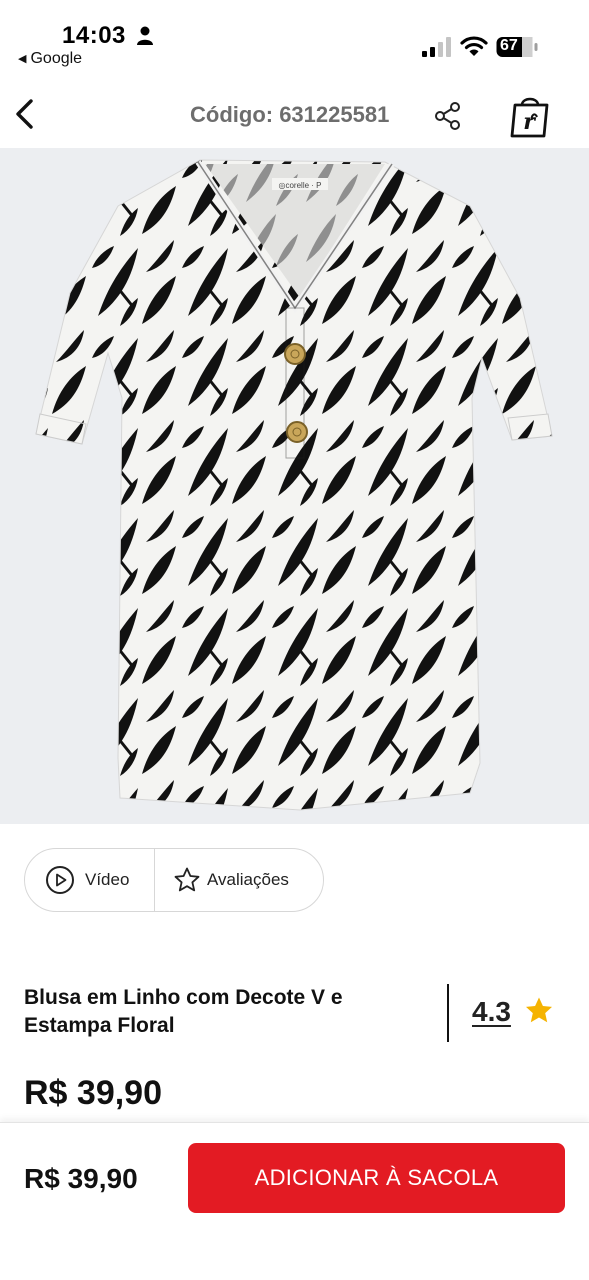 Image resolution: width=589 pixels, height=1280 pixels. I want to click on share-button, so click(448, 116).